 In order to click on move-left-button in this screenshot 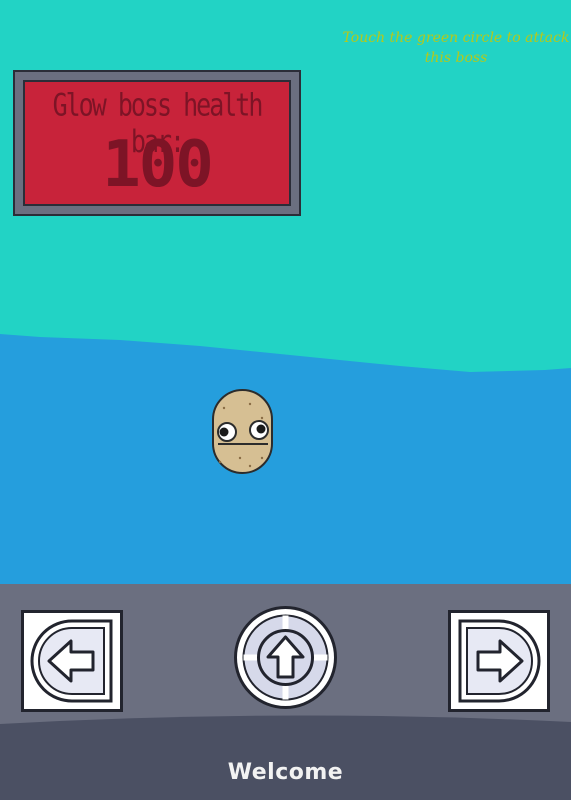, I will do `click(72, 661)`.